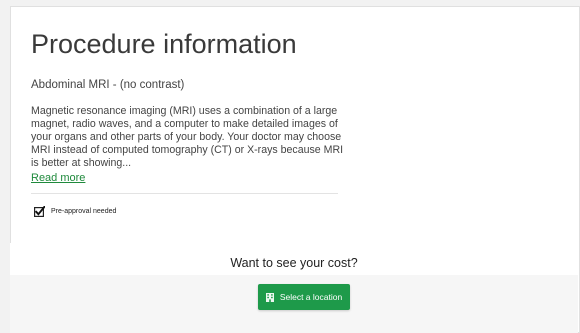 Image resolution: width=580 pixels, height=333 pixels. What do you see at coordinates (39, 211) in the screenshot?
I see `checkbox-checked-icon` at bounding box center [39, 211].